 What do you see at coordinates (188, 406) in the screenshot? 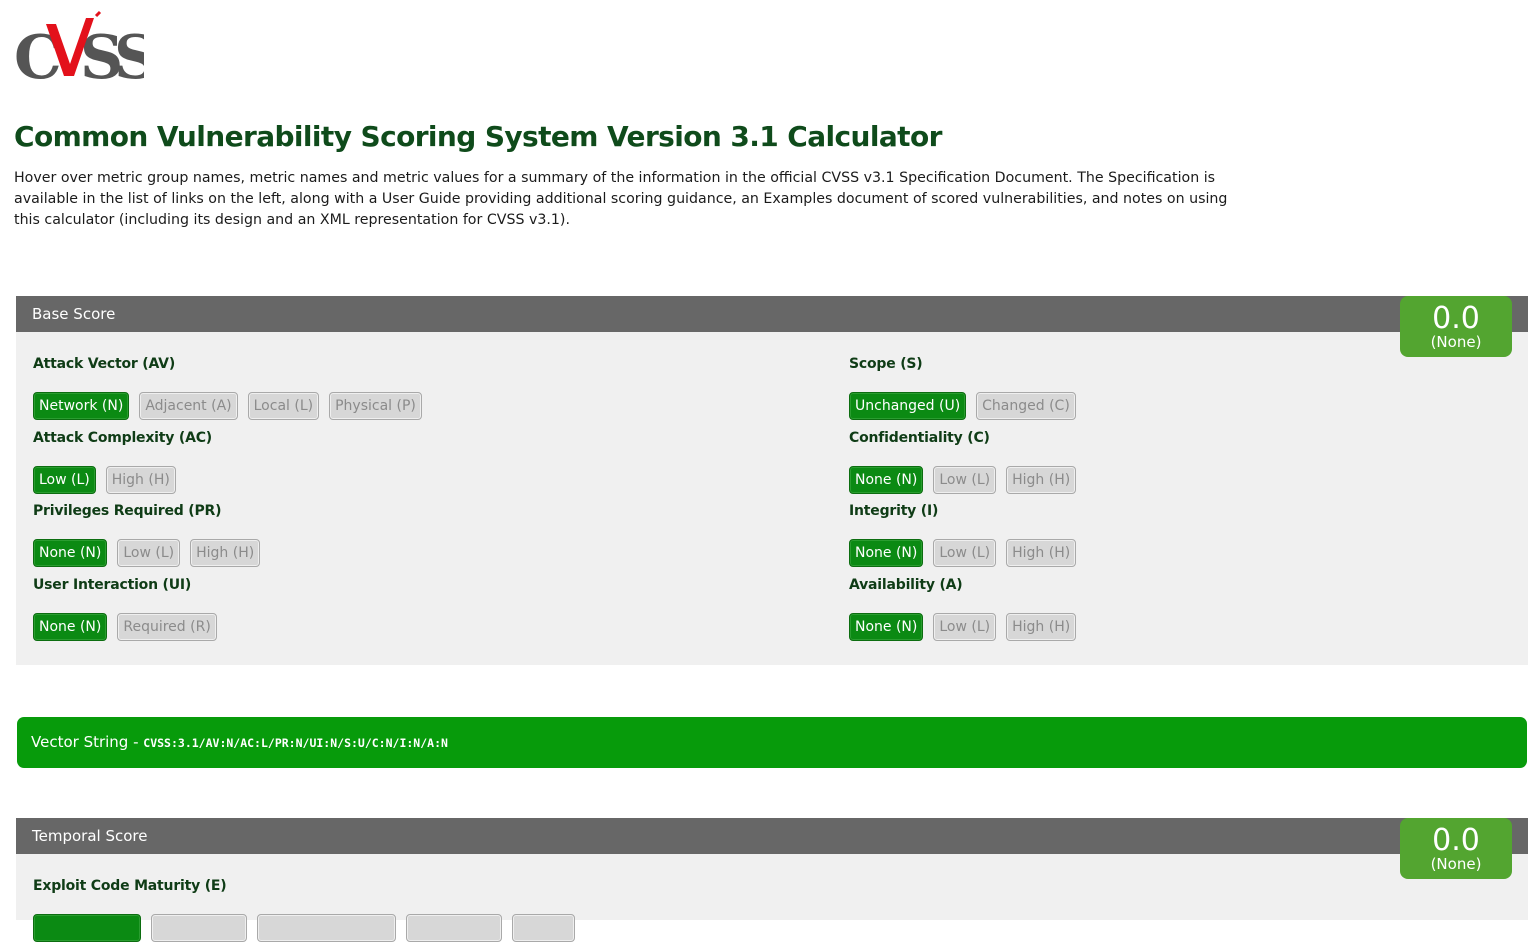
I see `av-adjacent-button: Adjacent (A)` at bounding box center [188, 406].